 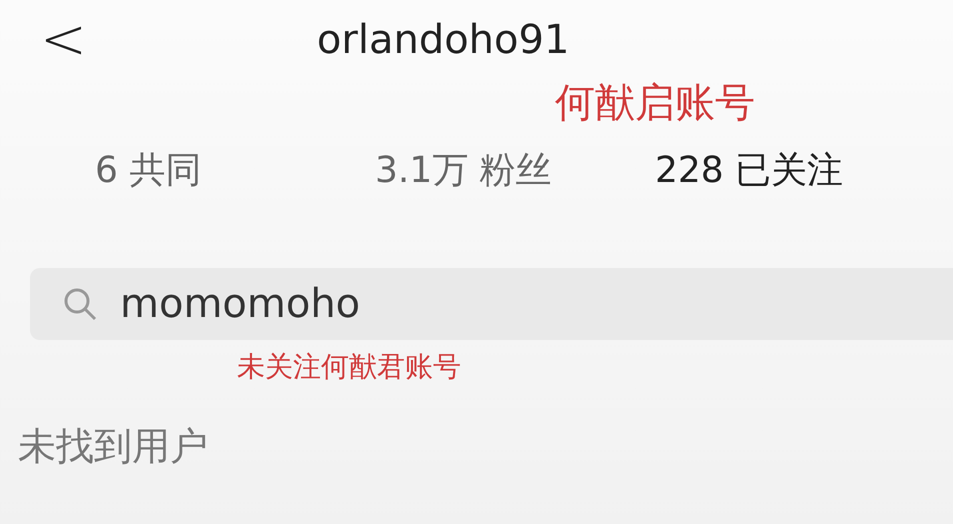 I want to click on search-field: momomoho, so click(x=491, y=304).